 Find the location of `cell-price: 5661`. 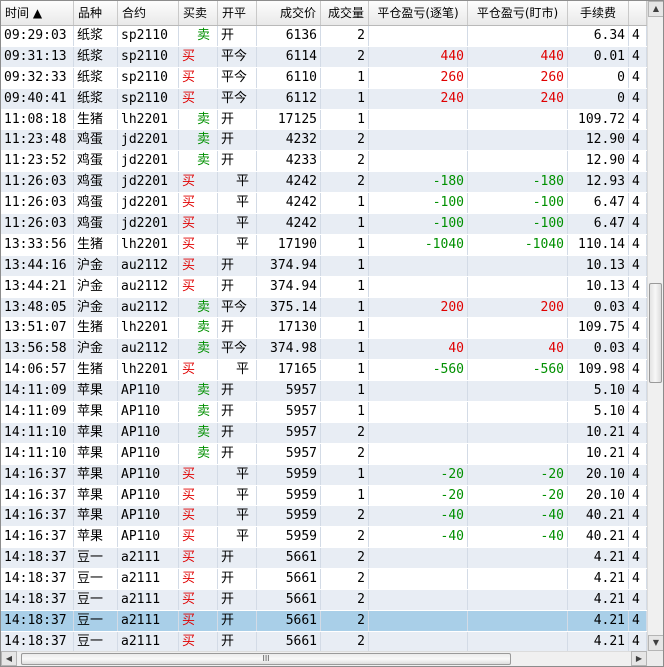

cell-price: 5661 is located at coordinates (289, 600).